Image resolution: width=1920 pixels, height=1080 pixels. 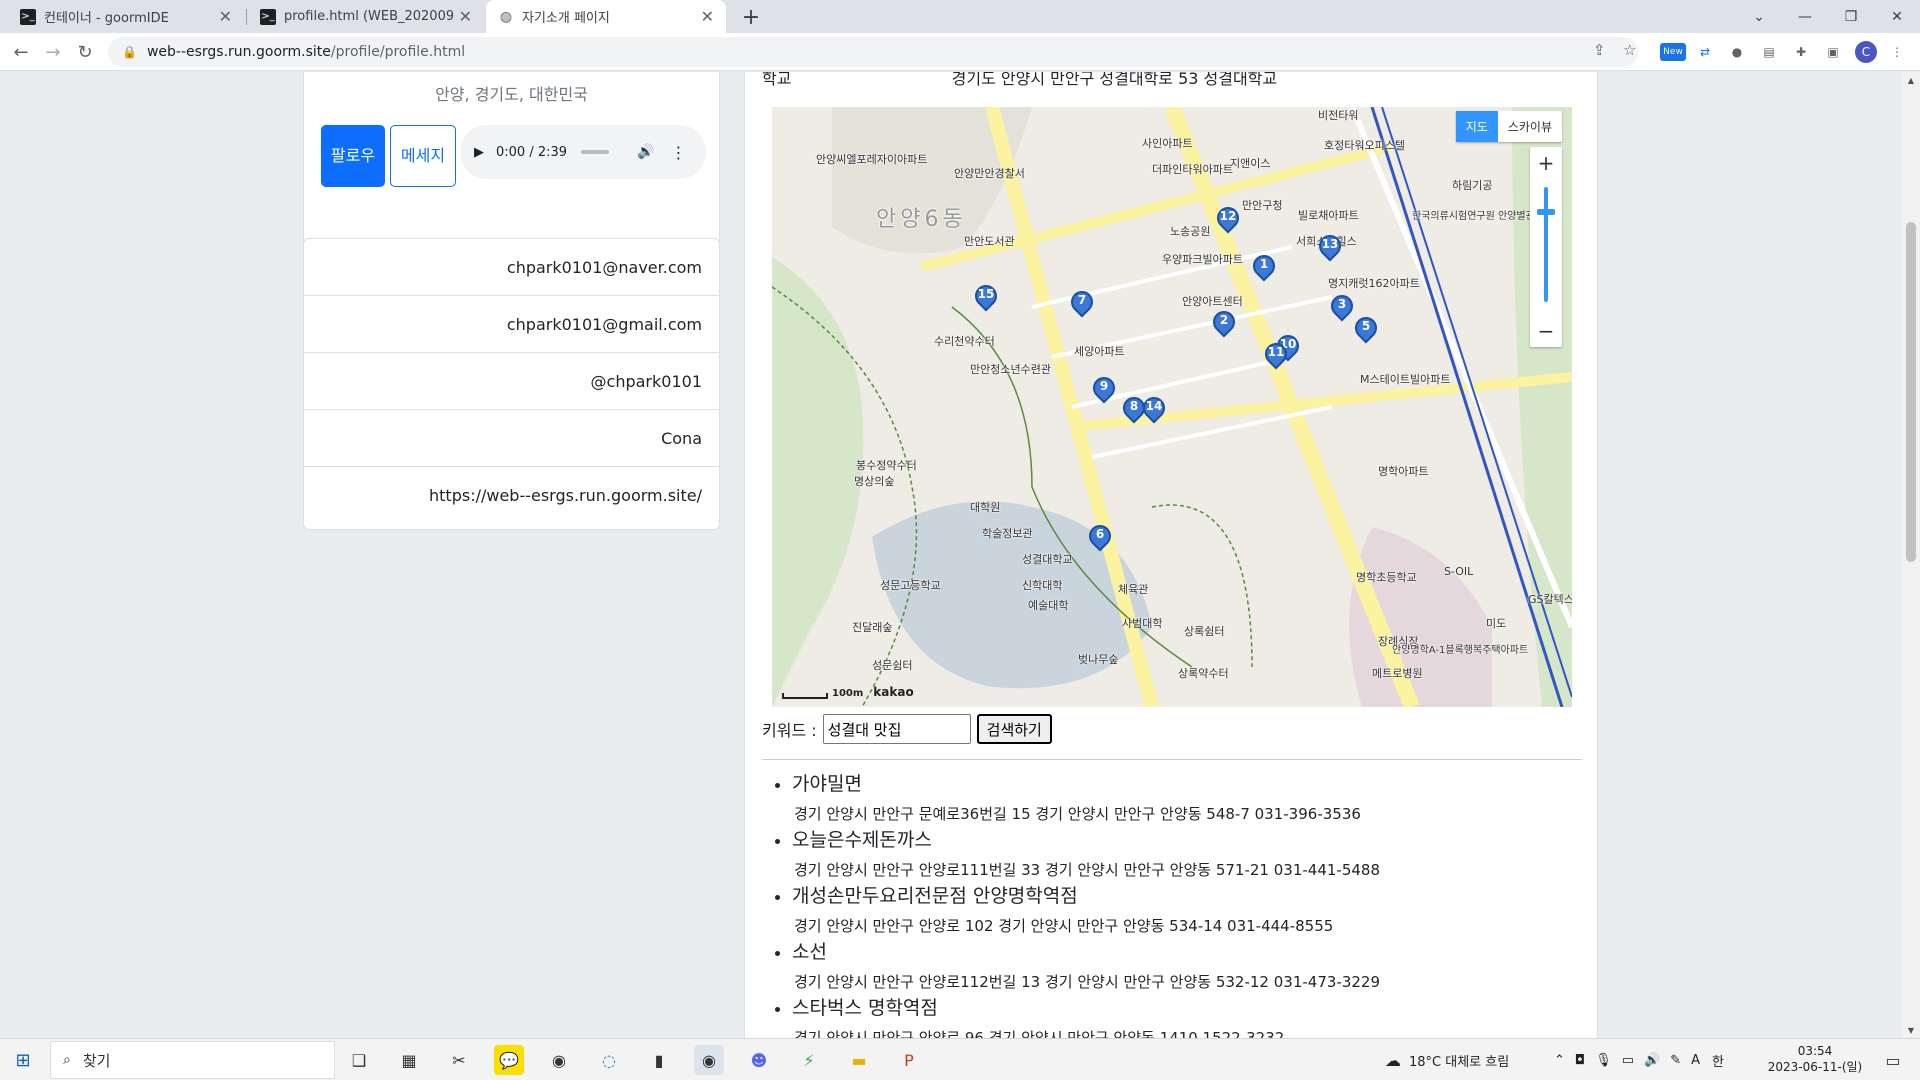 What do you see at coordinates (759, 1060) in the screenshot?
I see `discord-icon: ☻` at bounding box center [759, 1060].